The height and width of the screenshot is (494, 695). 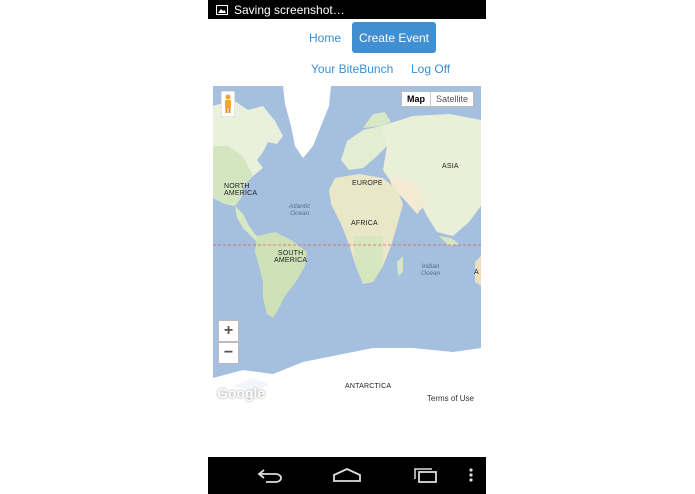 I want to click on overflow-menu-icon, so click(x=471, y=475).